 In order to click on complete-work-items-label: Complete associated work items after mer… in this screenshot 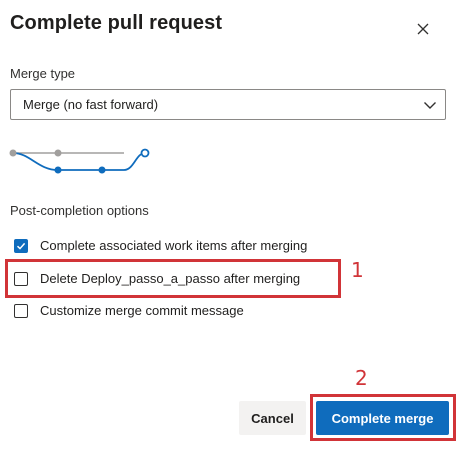, I will do `click(174, 245)`.